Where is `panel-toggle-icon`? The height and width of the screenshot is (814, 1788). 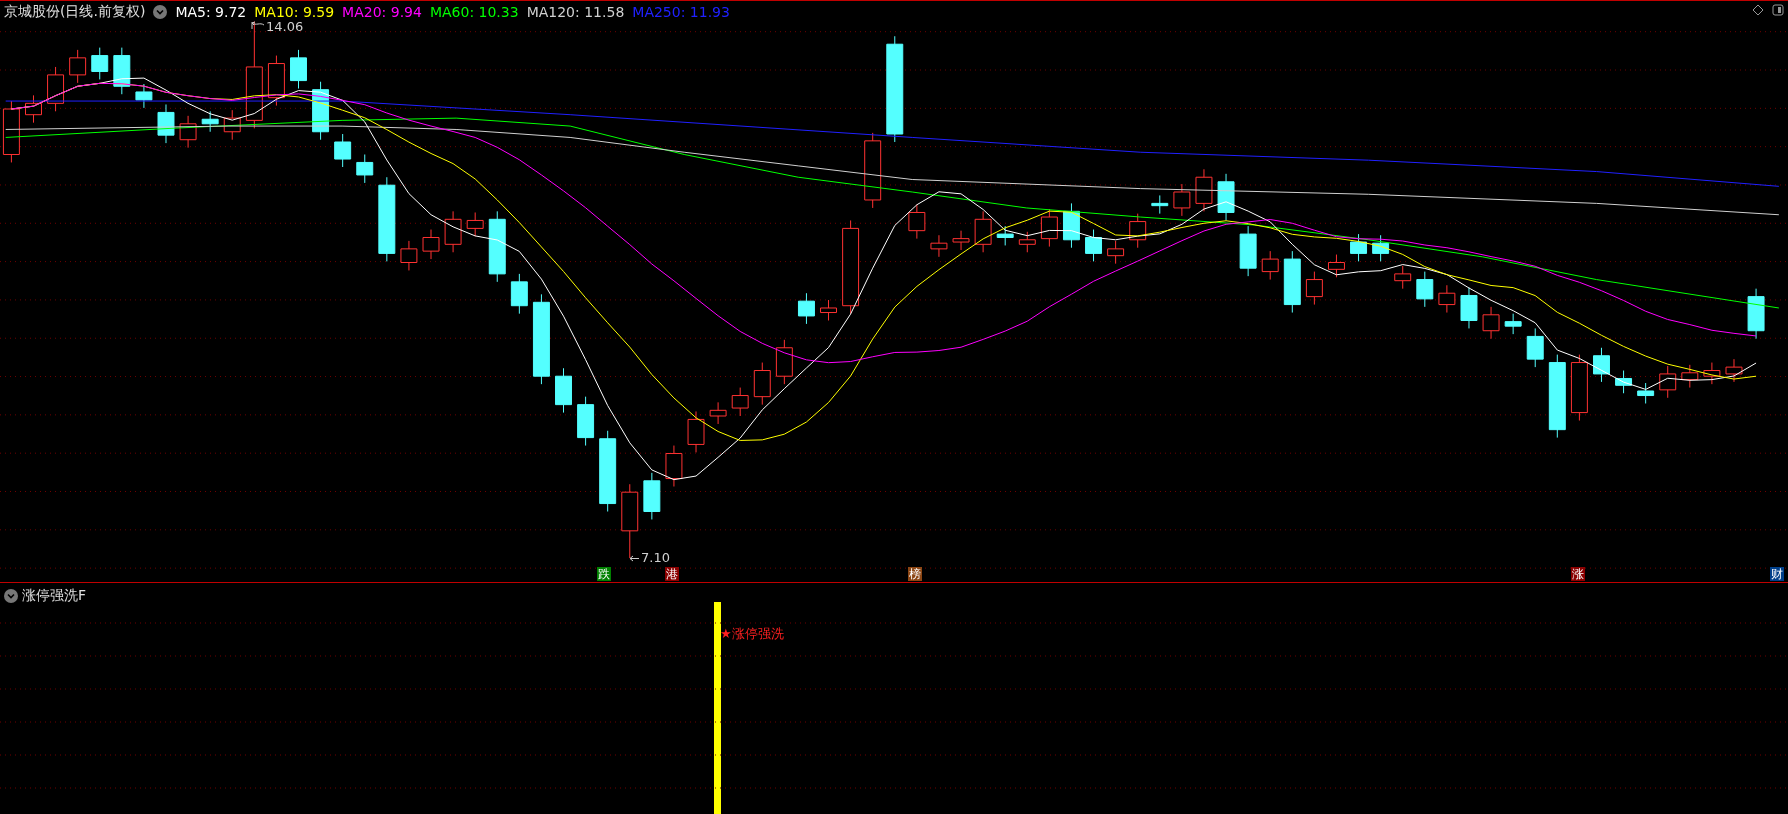 panel-toggle-icon is located at coordinates (1778, 10).